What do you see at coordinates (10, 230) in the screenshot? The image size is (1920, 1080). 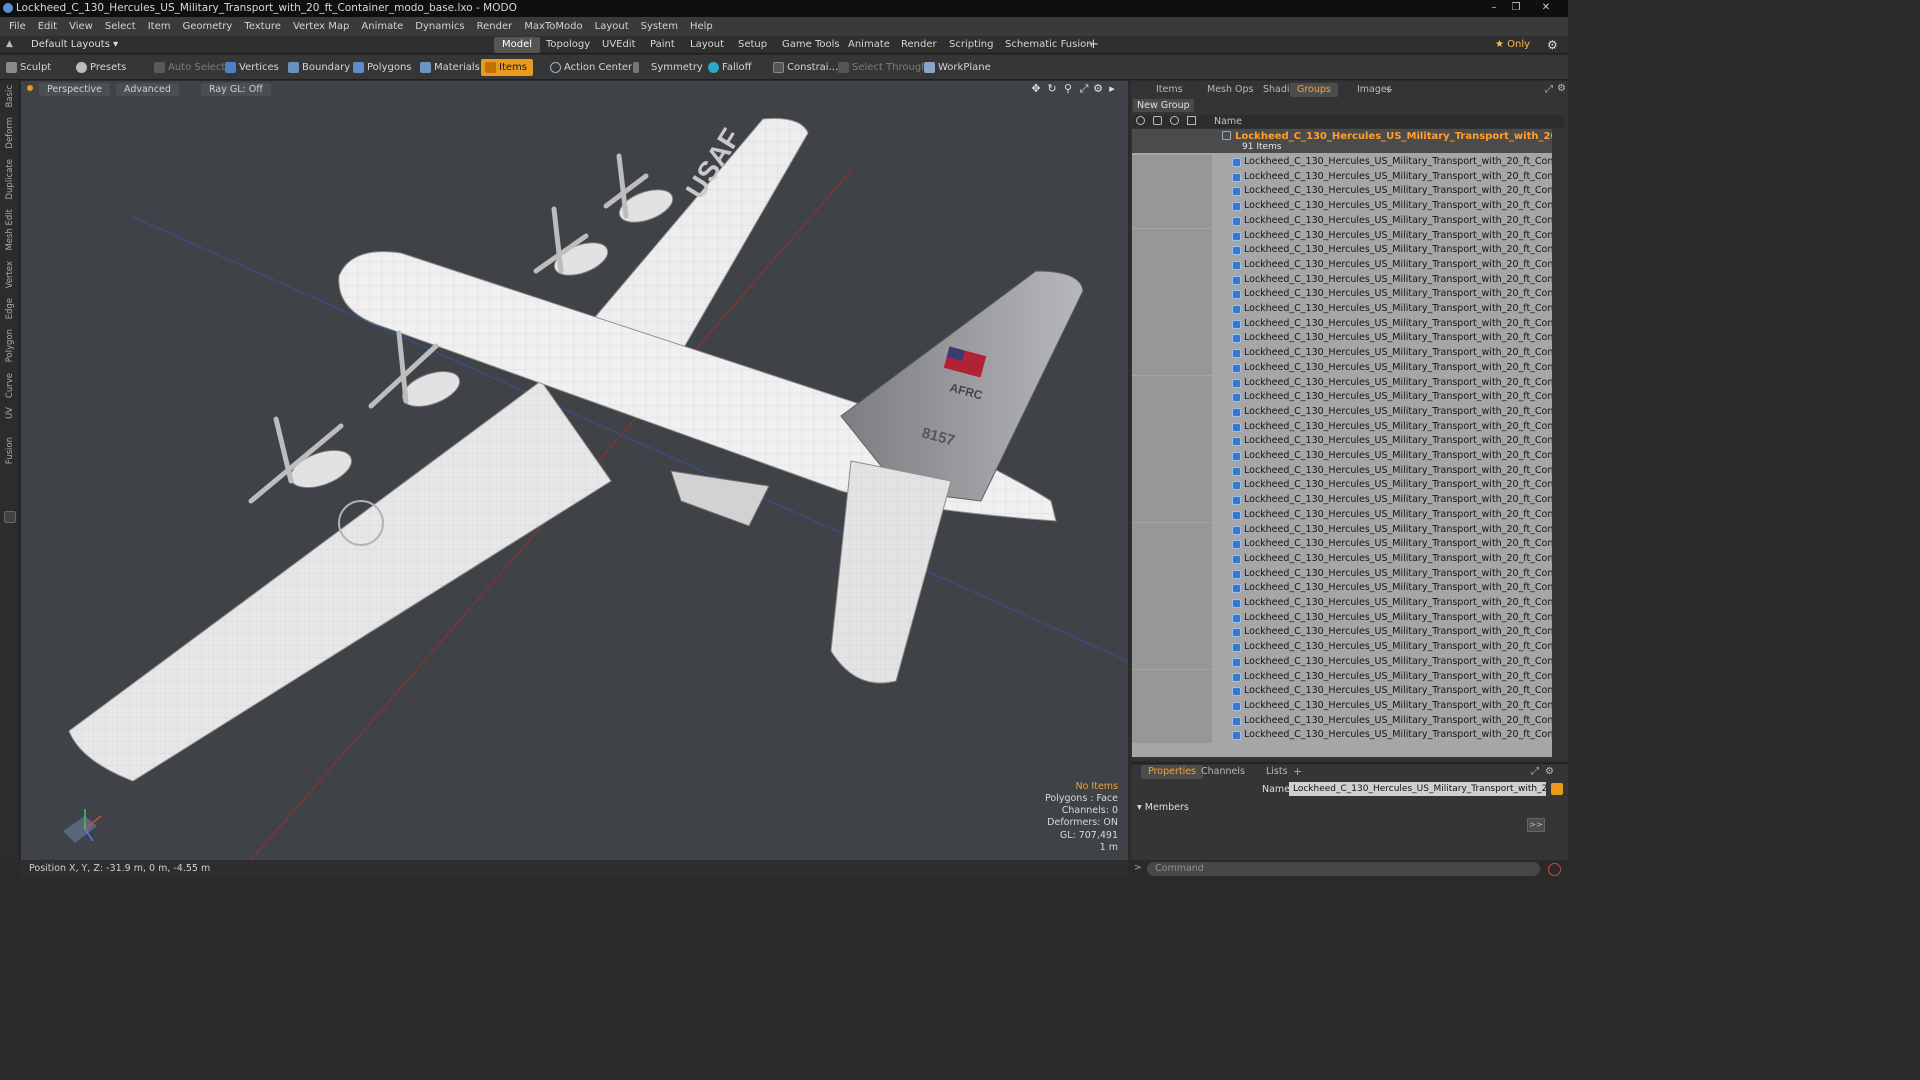 I see `tab-mesh-edit: Mesh Edit` at bounding box center [10, 230].